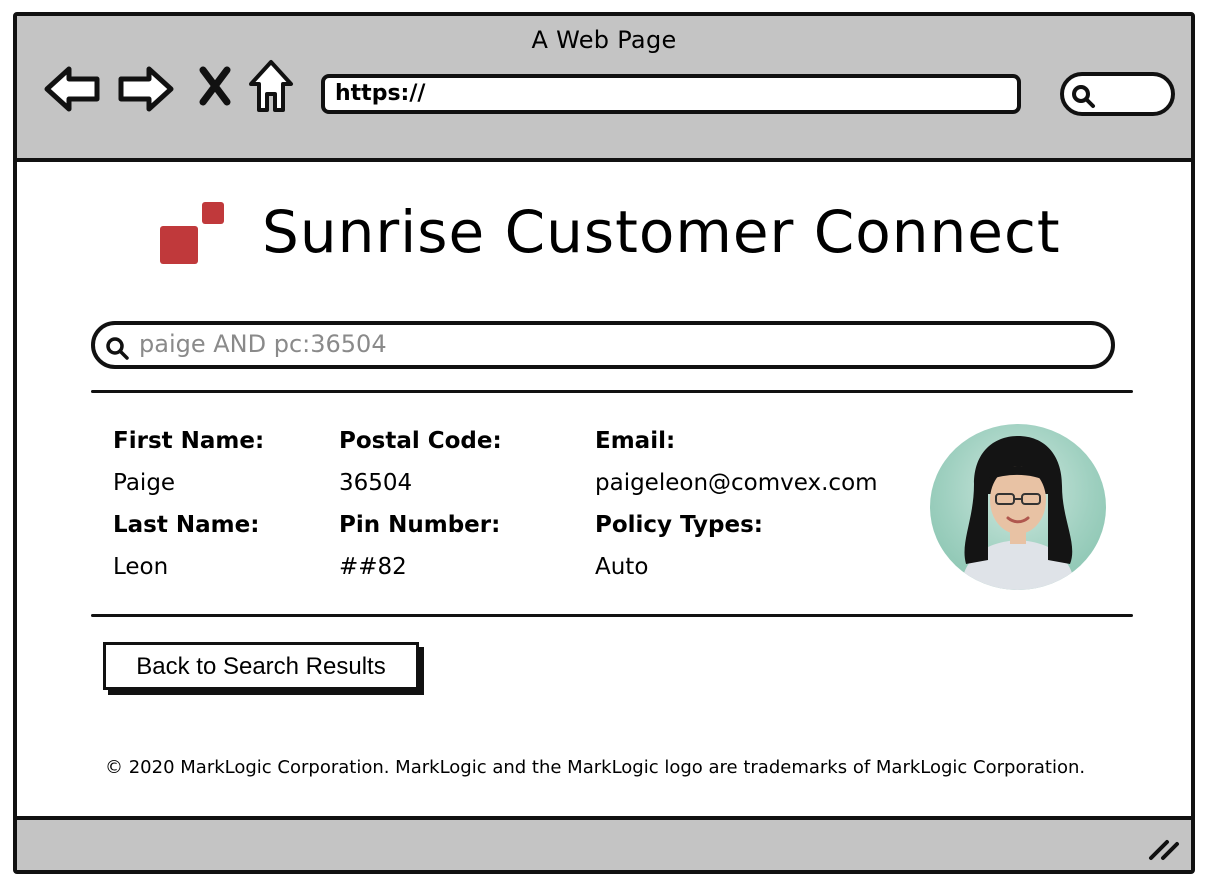  Describe the element at coordinates (1117, 94) in the screenshot. I see `browser-search-field` at that location.